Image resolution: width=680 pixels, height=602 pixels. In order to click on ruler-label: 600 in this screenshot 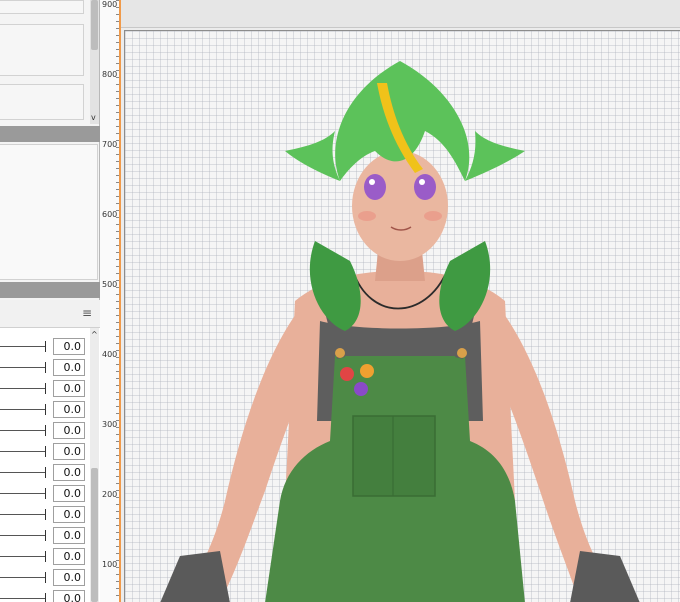, I will do `click(110, 214)`.